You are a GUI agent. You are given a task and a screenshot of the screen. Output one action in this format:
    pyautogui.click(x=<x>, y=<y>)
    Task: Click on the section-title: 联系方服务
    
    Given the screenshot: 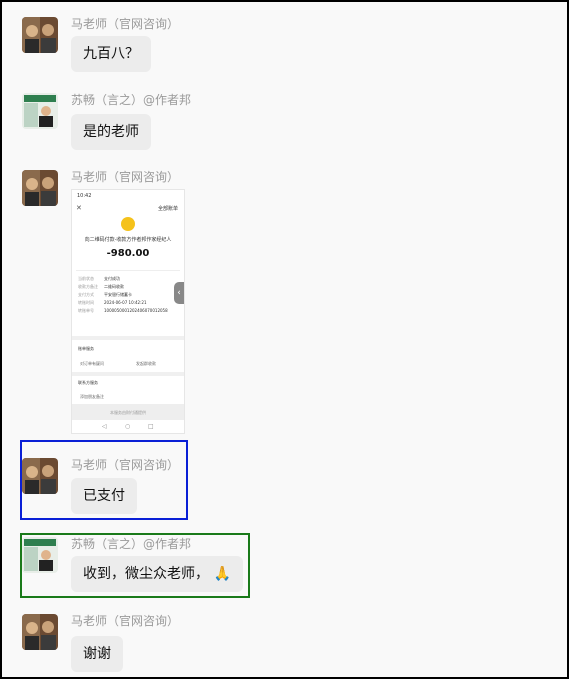 What is the action you would take?
    pyautogui.click(x=88, y=382)
    